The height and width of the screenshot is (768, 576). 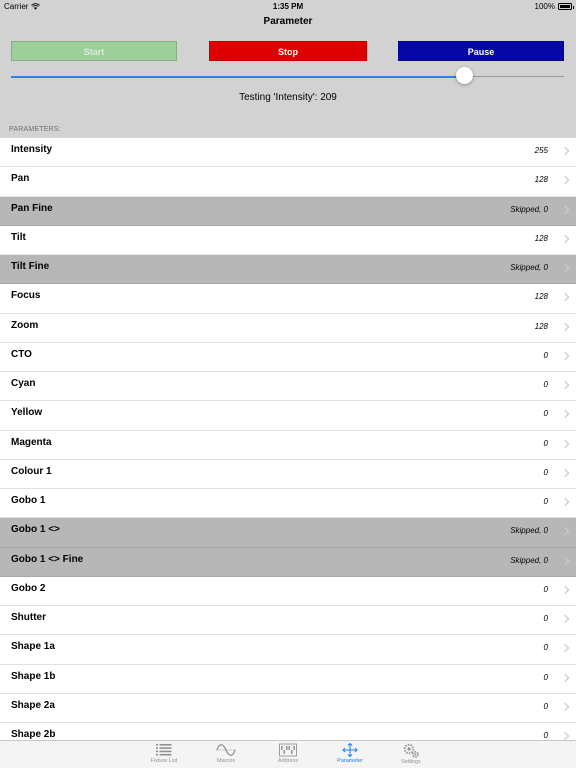 What do you see at coordinates (288, 387) in the screenshot?
I see `parameter-row: Cyan 0` at bounding box center [288, 387].